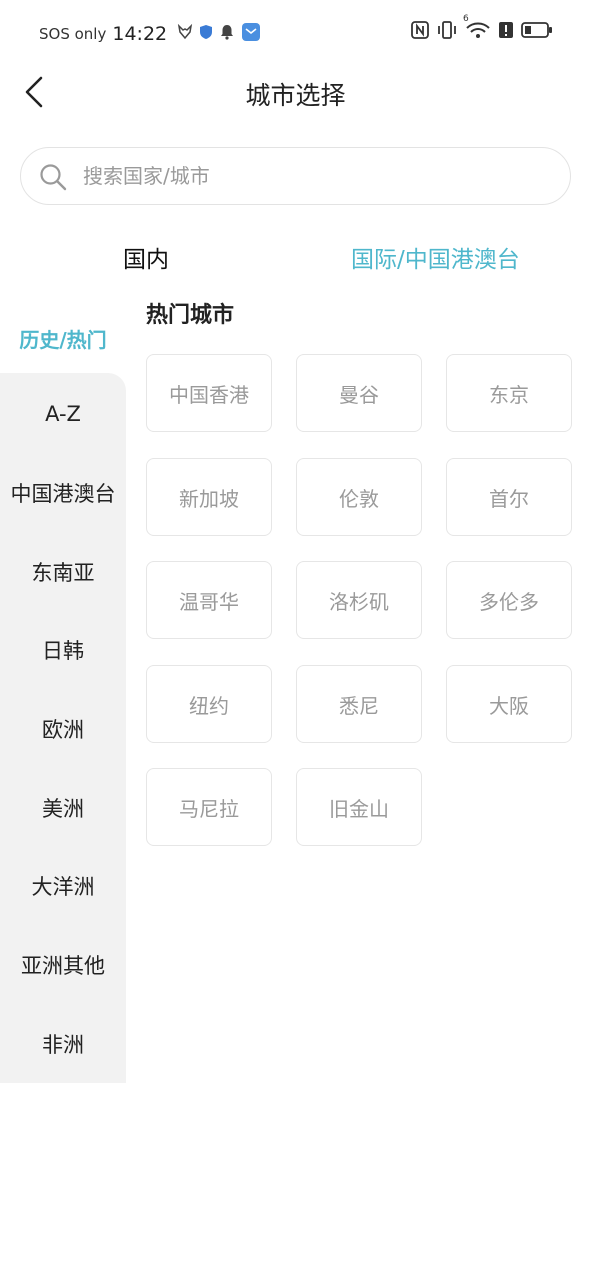  What do you see at coordinates (190, 315) in the screenshot?
I see `section-title-hot-cities: 热门城市` at bounding box center [190, 315].